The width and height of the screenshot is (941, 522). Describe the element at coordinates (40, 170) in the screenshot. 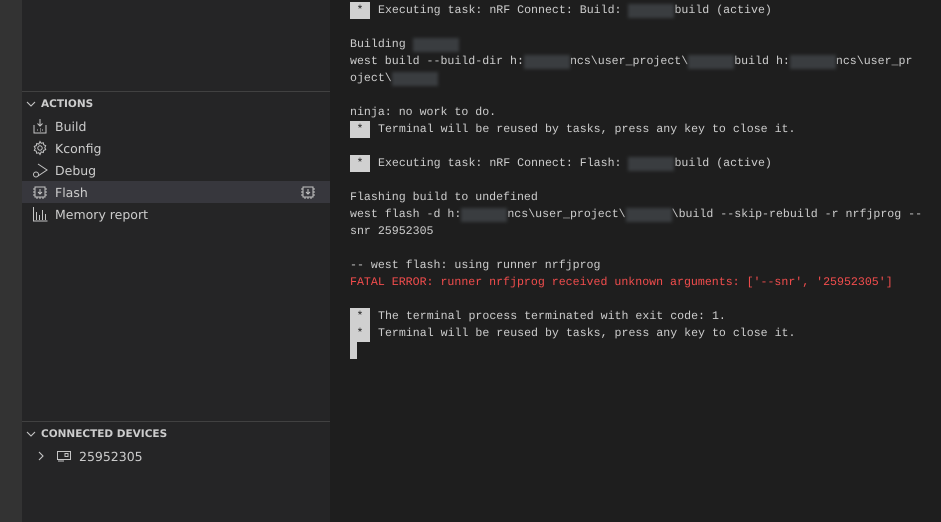

I see `debug-icon` at that location.